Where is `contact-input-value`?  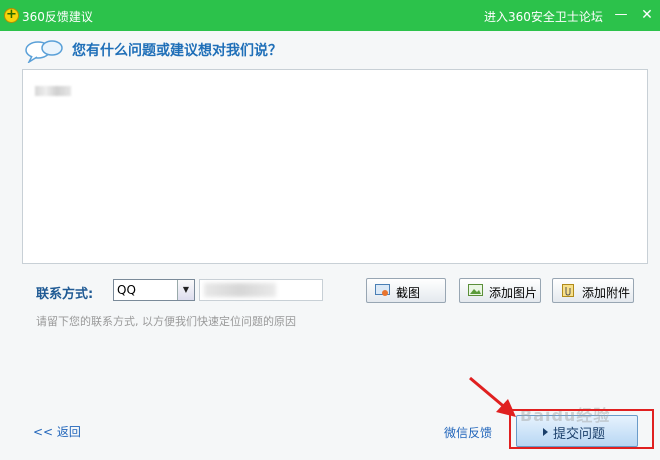 contact-input-value is located at coordinates (240, 290).